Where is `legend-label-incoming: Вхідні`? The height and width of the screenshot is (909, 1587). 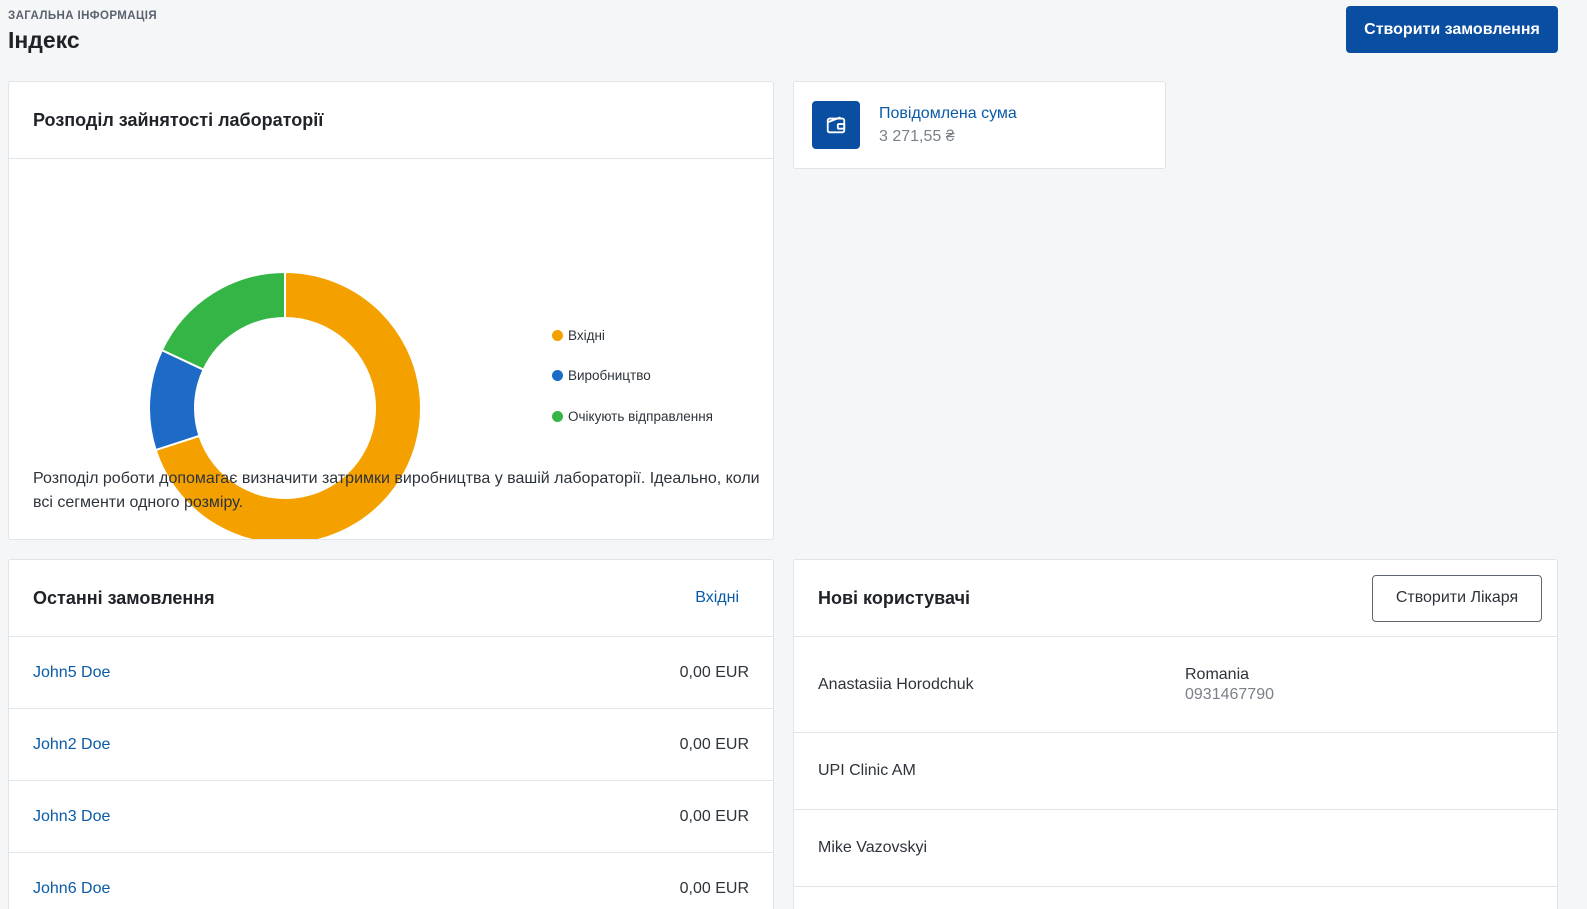
legend-label-incoming: Вхідні is located at coordinates (586, 335).